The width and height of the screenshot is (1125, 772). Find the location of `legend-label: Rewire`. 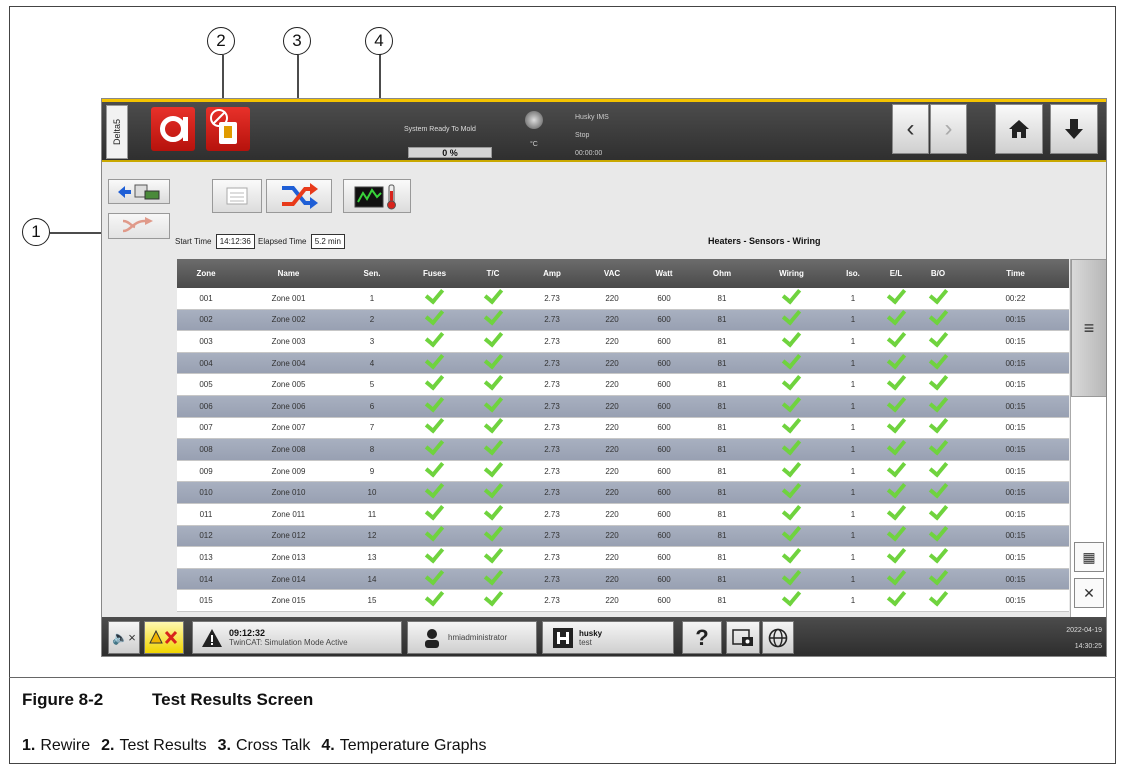

legend-label: Rewire is located at coordinates (65, 745).